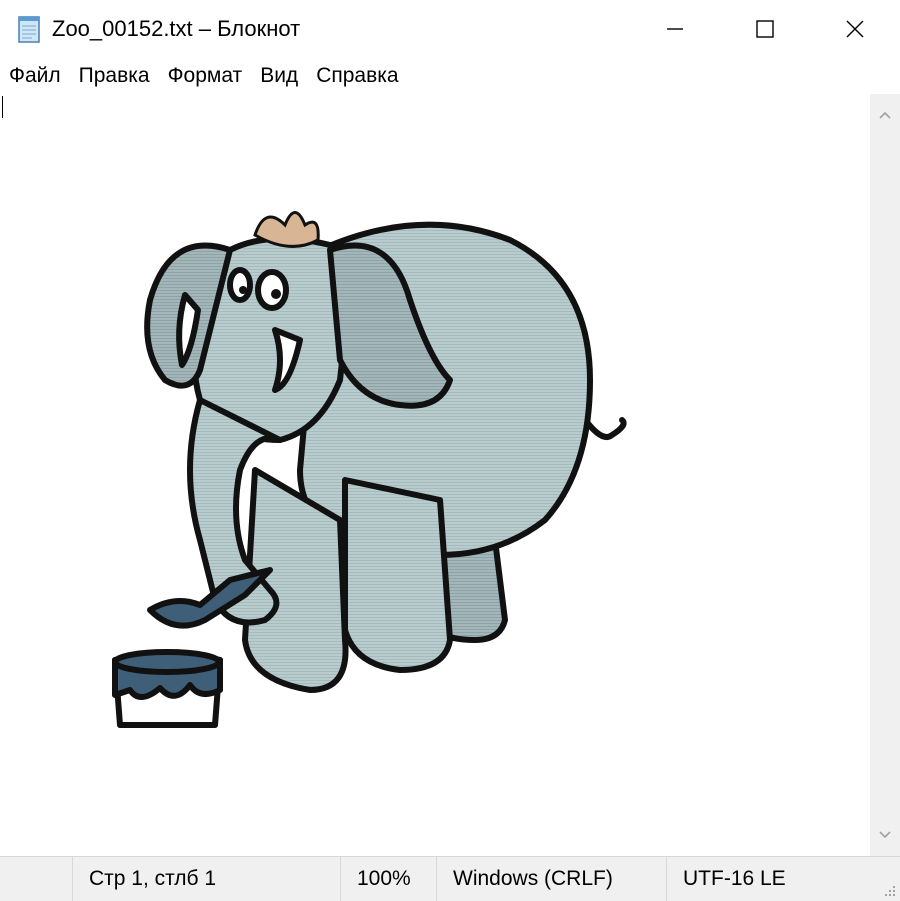  I want to click on minimize-button, so click(675, 29).